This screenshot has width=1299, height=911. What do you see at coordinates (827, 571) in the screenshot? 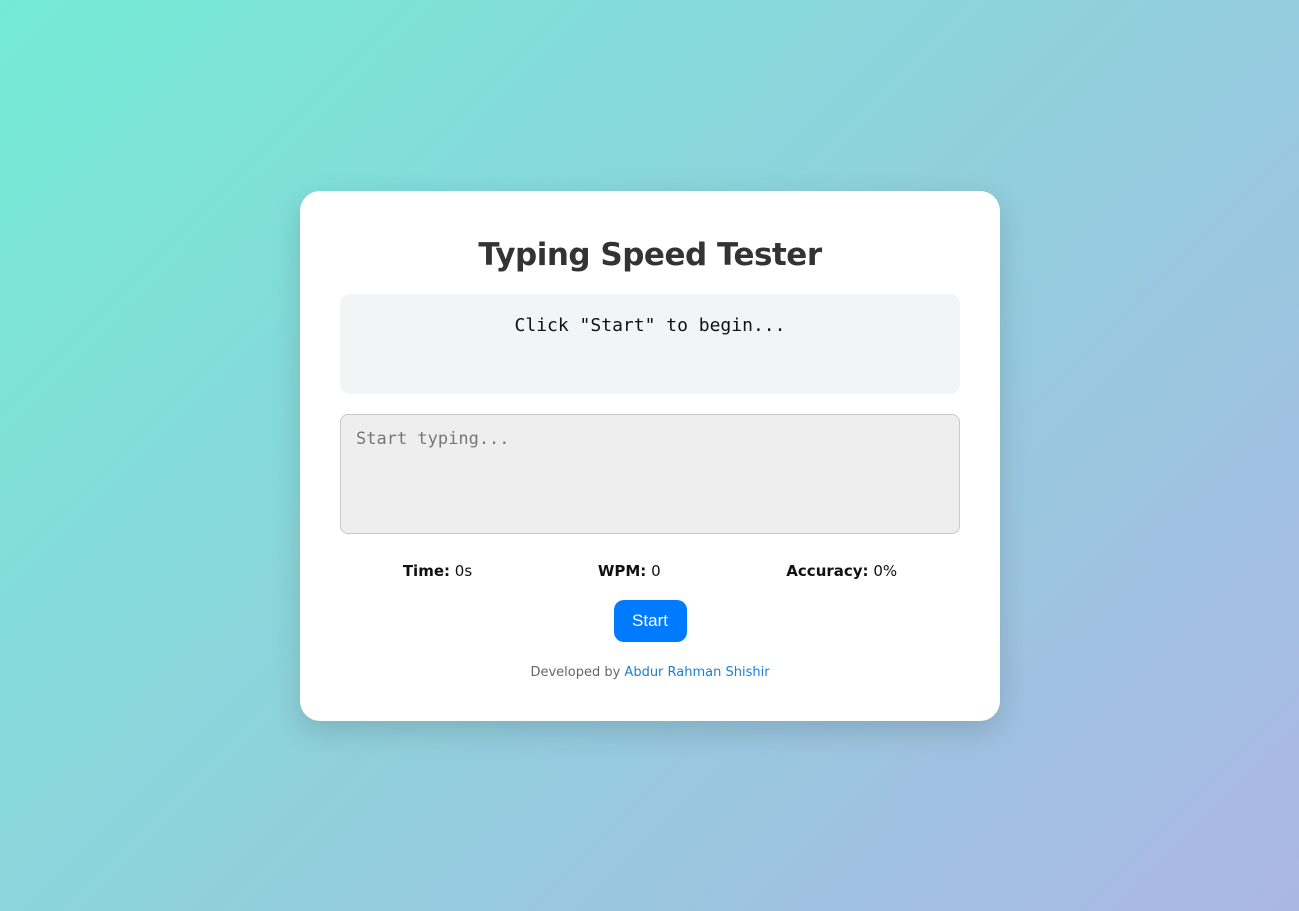
I see `accuracy-label: Accuracy:` at bounding box center [827, 571].